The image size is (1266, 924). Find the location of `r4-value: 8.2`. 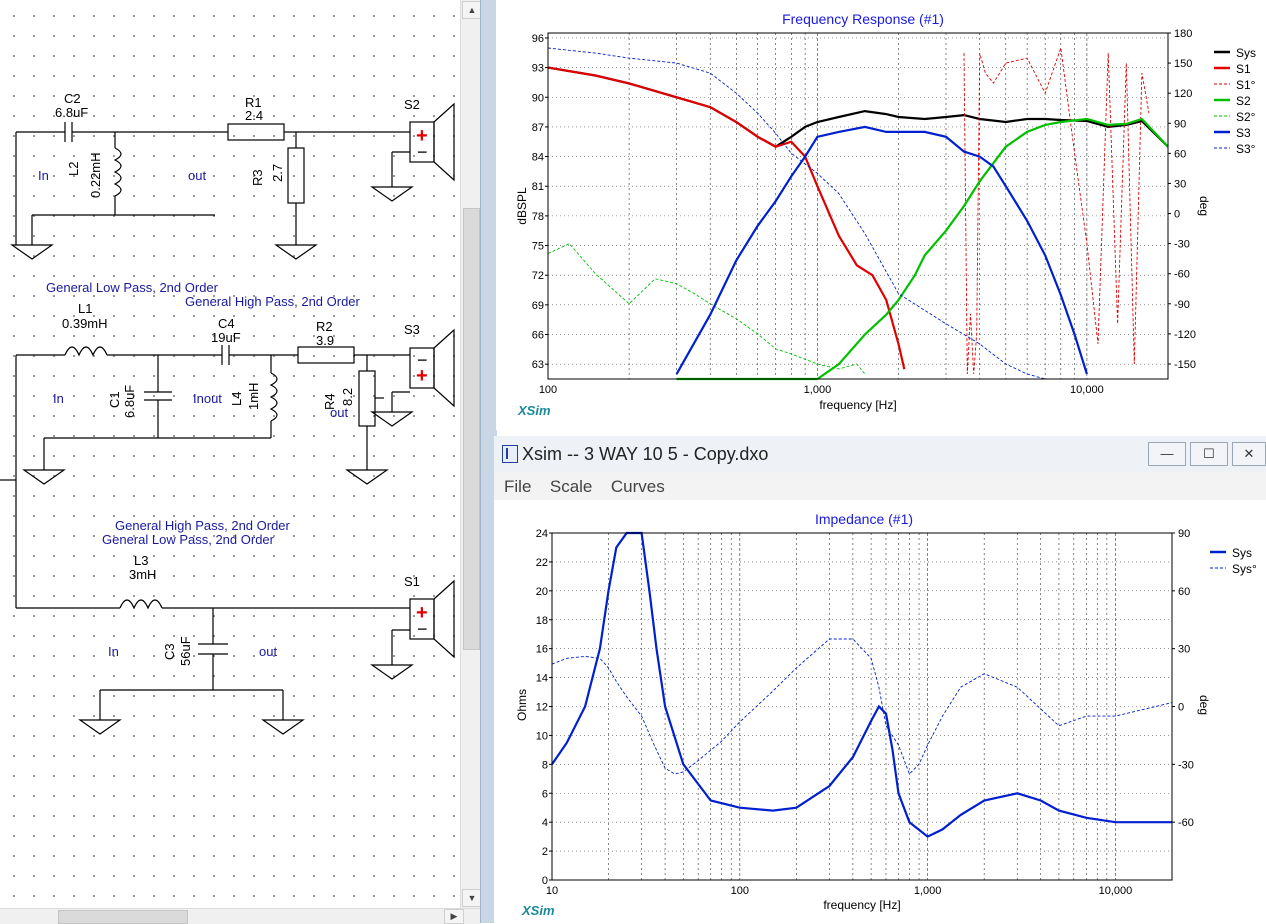

r4-value: 8.2 is located at coordinates (347, 396).